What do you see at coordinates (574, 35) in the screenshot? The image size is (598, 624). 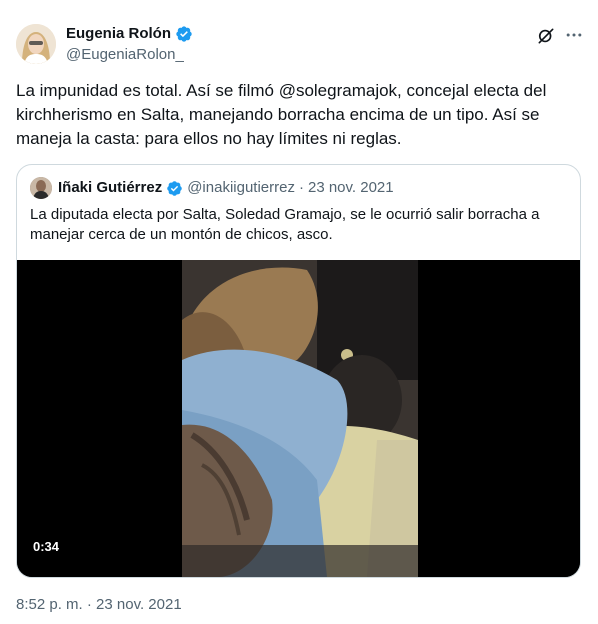 I see `more-options-icon` at bounding box center [574, 35].